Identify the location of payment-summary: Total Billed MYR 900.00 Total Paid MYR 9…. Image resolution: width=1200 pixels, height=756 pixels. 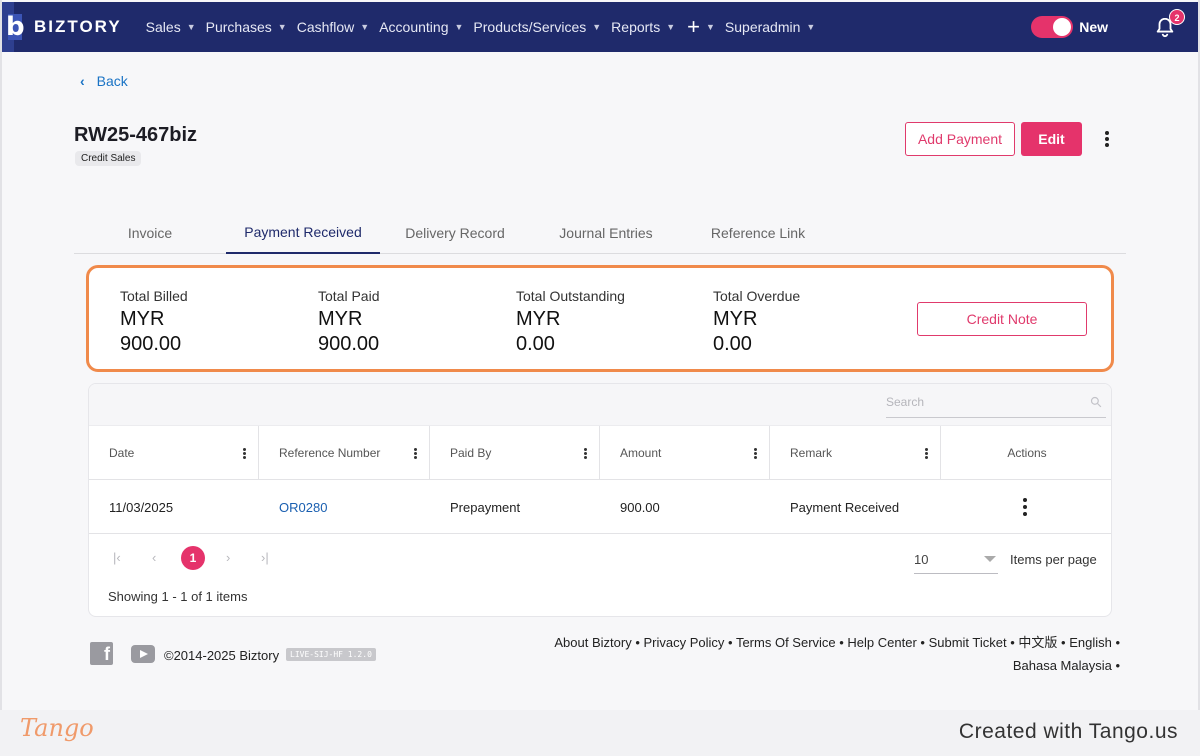
(600, 318).